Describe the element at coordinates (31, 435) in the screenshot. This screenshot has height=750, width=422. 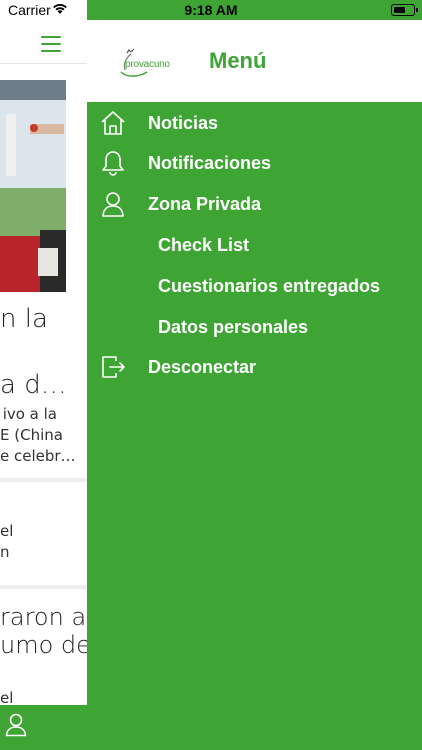
I see `news-excerpt-line: E (China` at that location.